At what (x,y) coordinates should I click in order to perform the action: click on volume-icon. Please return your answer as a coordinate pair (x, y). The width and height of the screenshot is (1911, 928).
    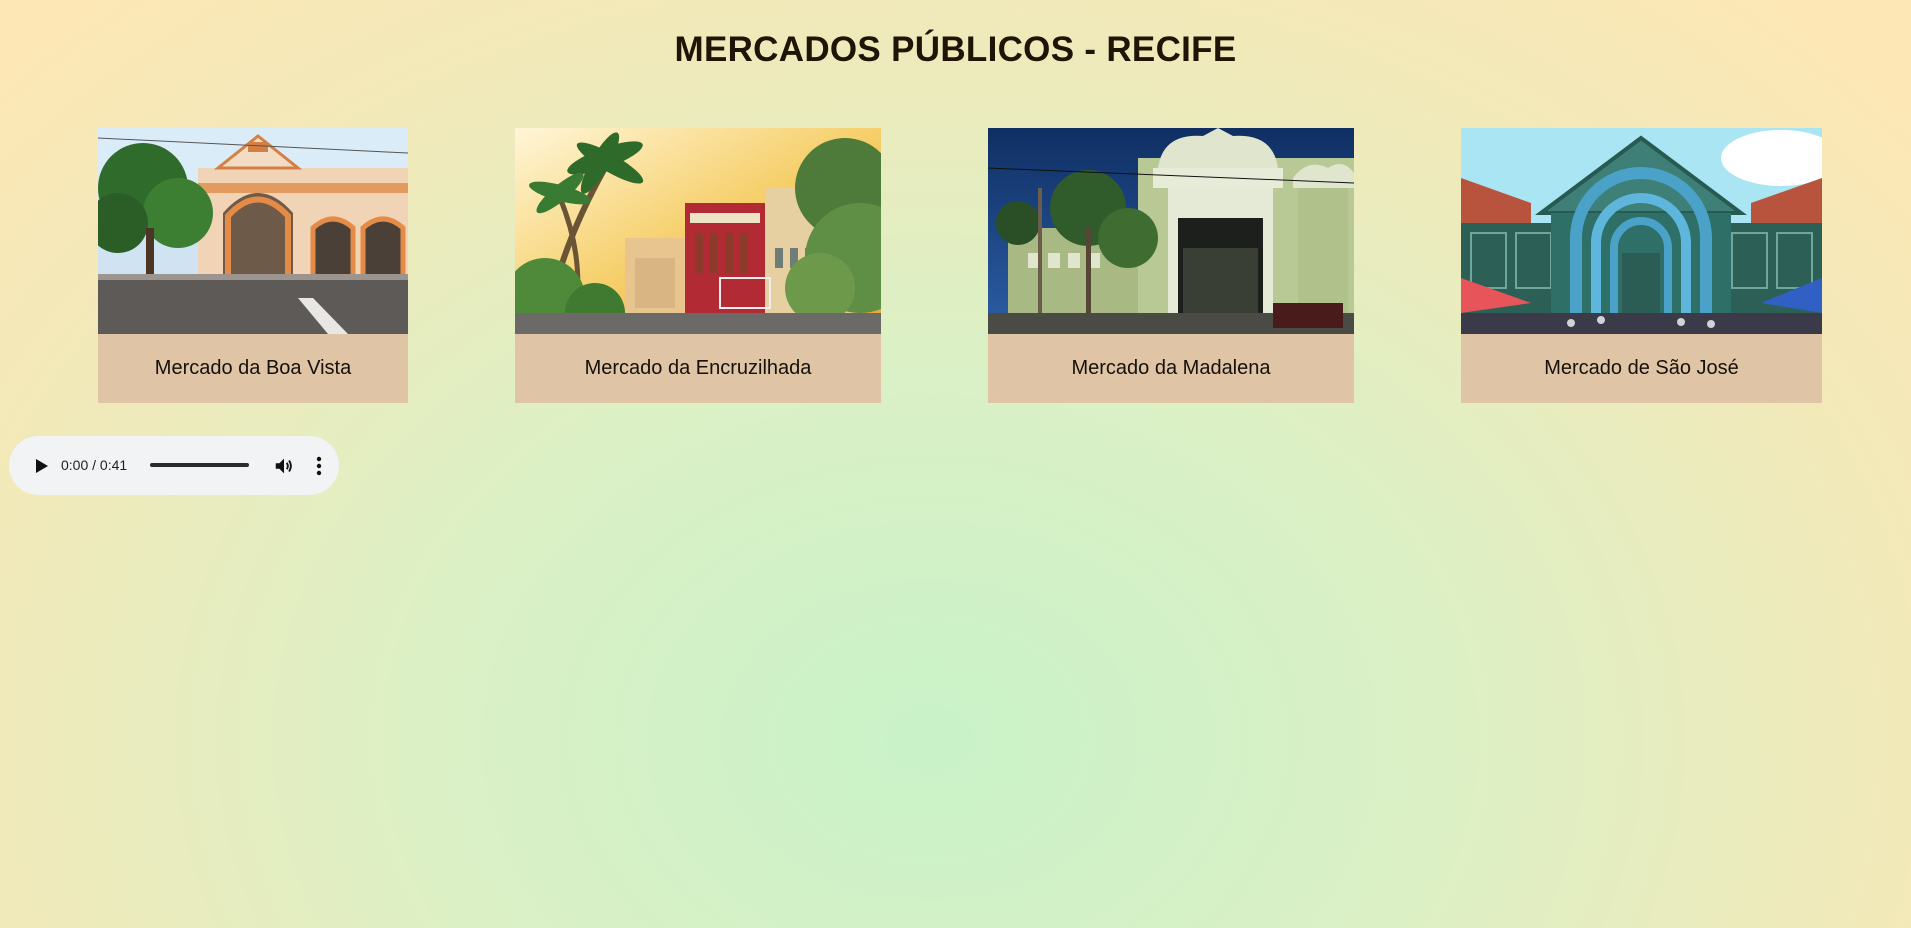
    Looking at the image, I should click on (284, 466).